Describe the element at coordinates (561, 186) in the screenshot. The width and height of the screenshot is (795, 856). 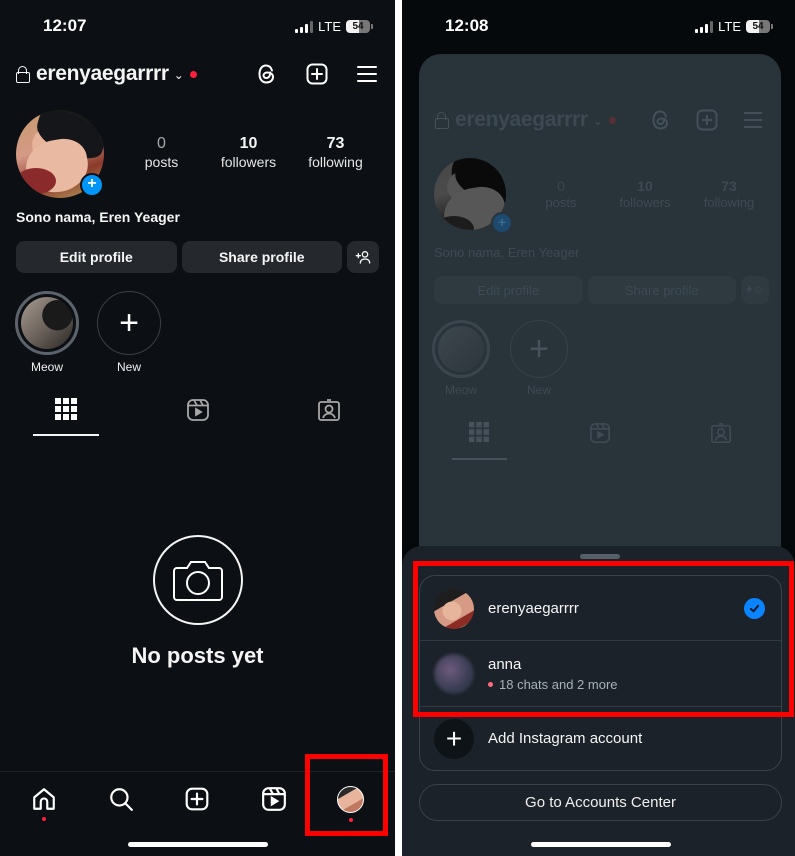
I see `stat-value: 0` at that location.